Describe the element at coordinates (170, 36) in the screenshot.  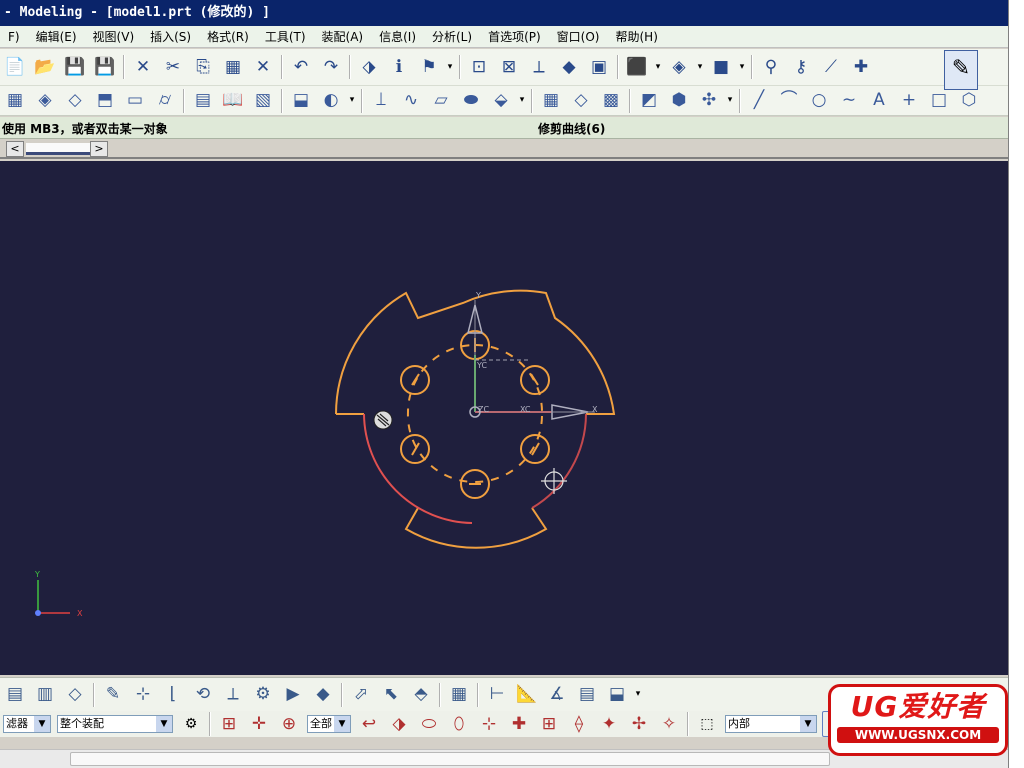
I see `menu-insert: 插入(S)` at that location.